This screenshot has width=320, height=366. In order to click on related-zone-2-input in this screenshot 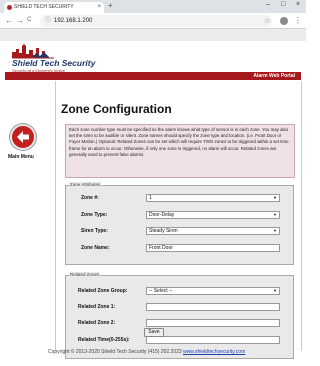, I will do `click(213, 323)`.